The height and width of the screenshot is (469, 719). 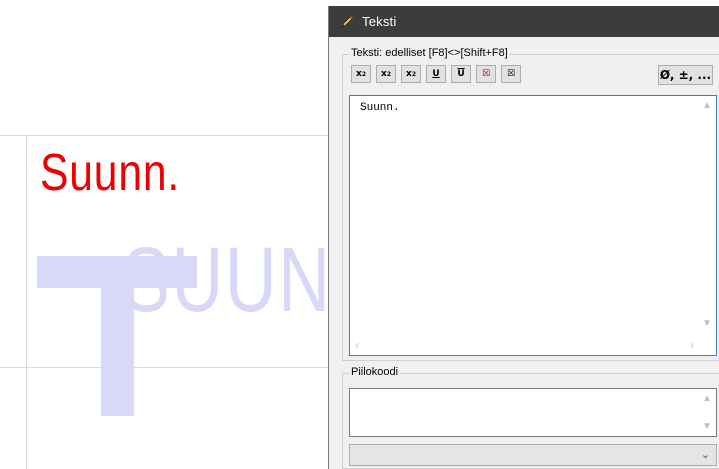 I want to click on text-group-label: Teksti: edelliset [F8]<>[Shift+F8], so click(x=429, y=53).